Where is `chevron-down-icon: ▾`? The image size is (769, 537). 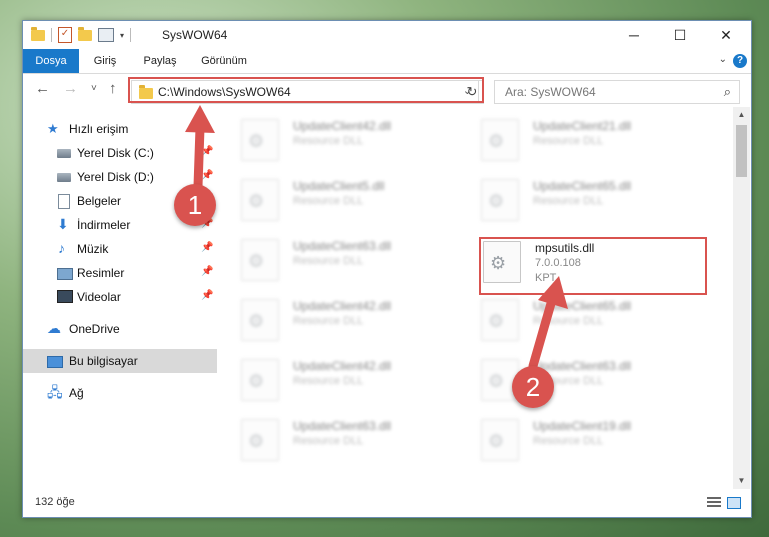
chevron-down-icon: ▾ is located at coordinates (122, 35).